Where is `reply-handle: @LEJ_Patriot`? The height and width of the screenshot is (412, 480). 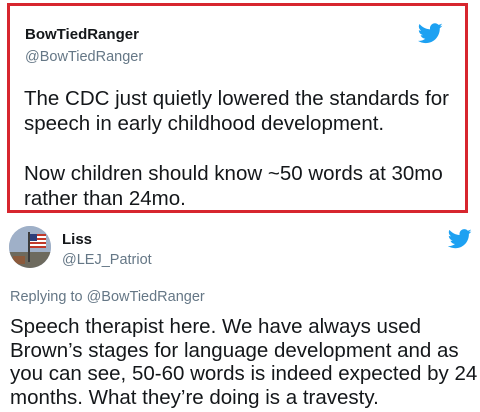
reply-handle: @LEJ_Patriot is located at coordinates (107, 260).